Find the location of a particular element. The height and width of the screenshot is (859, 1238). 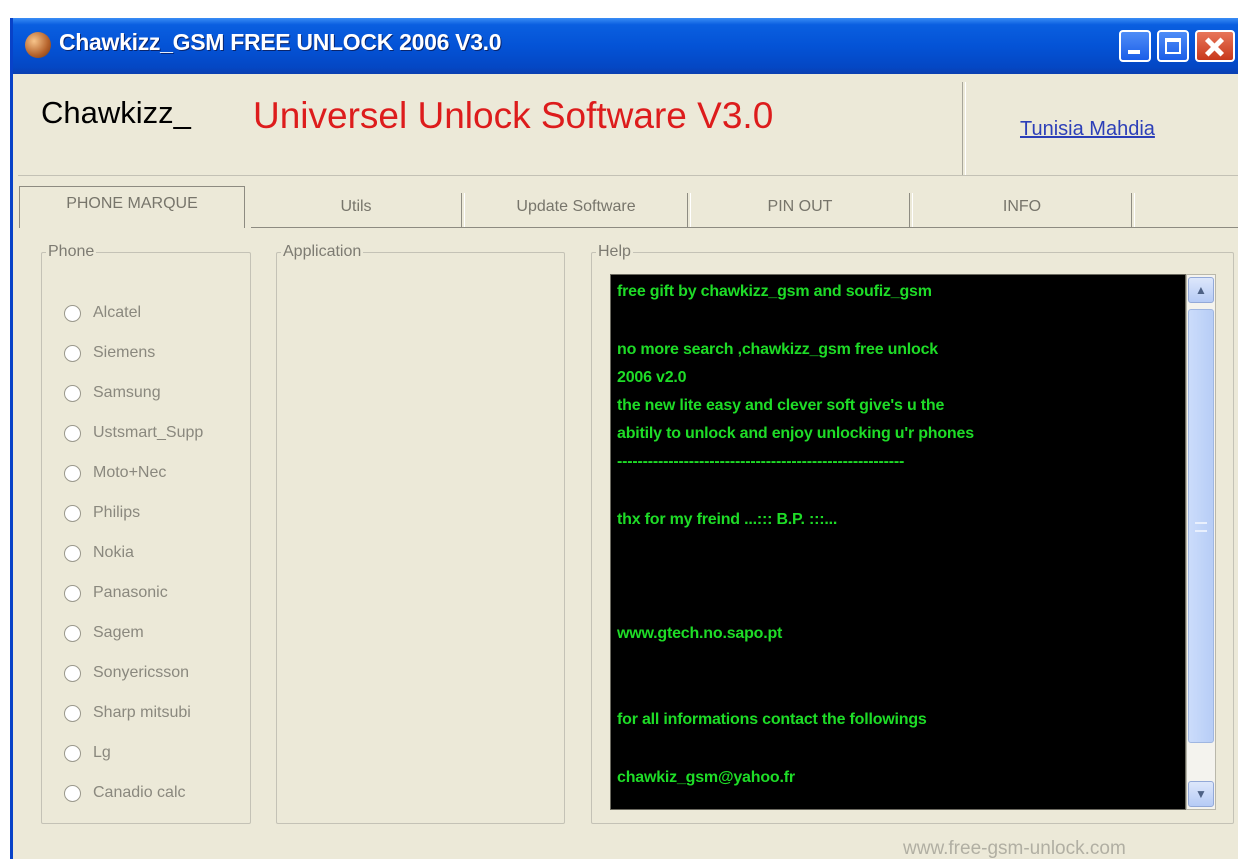

radio-label: Sagem is located at coordinates (118, 632).